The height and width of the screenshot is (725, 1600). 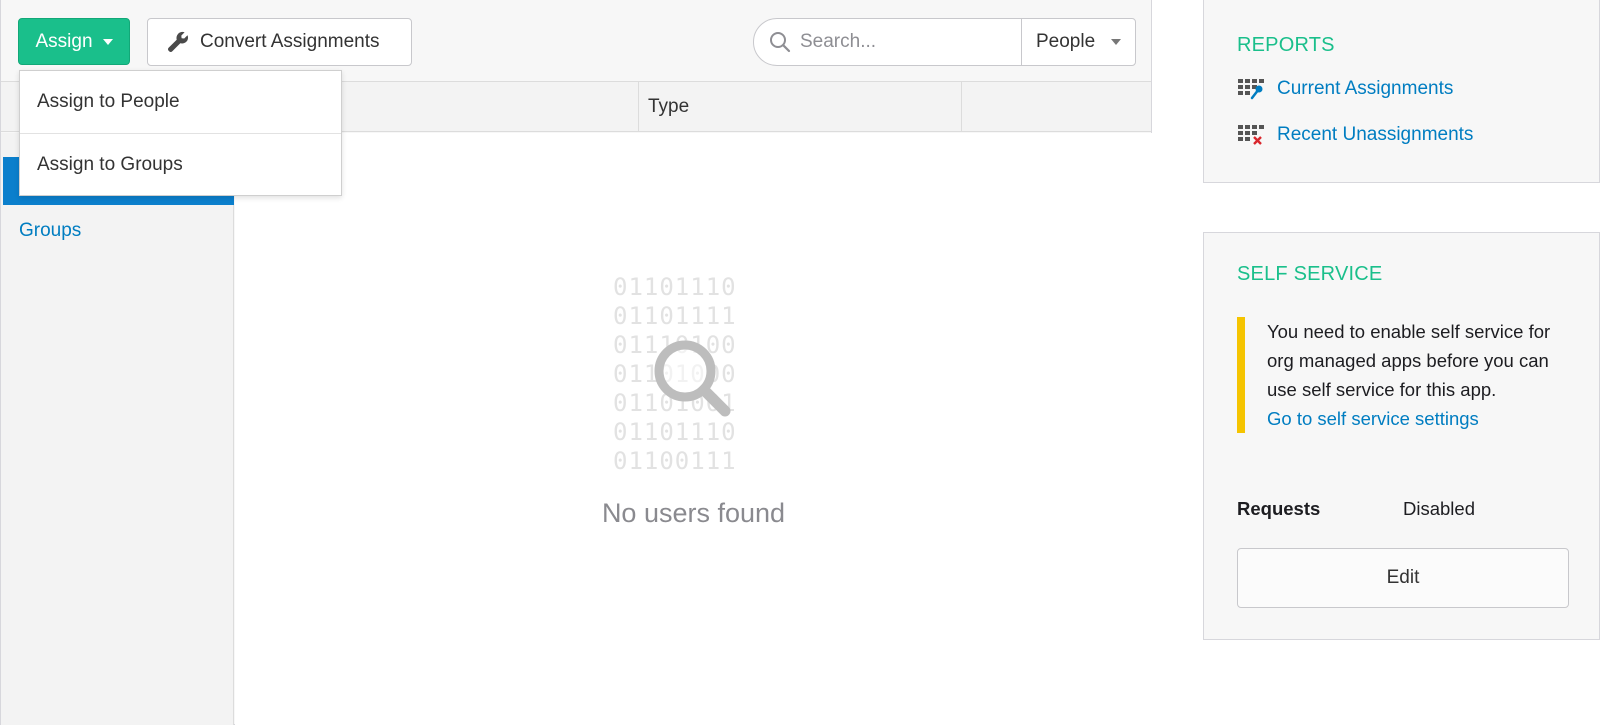 I want to click on binary-line: 01101111, so click(x=675, y=316).